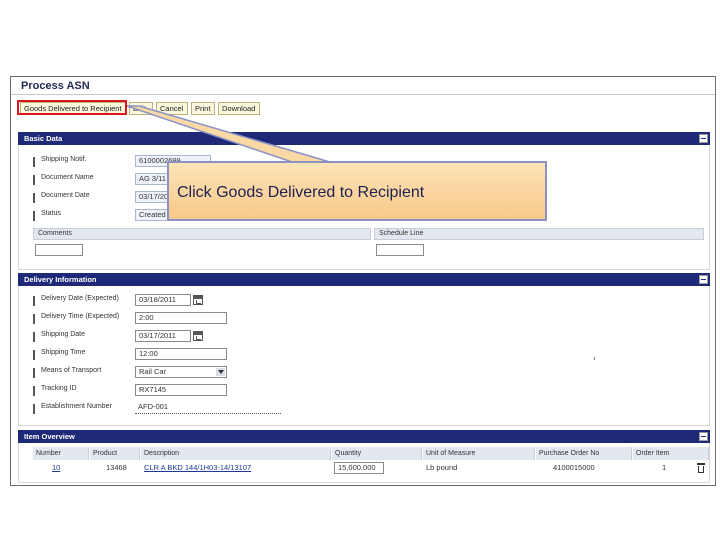 The height and width of the screenshot is (540, 720). I want to click on callout-box: Click Goods Delivered to Recipient, so click(357, 191).